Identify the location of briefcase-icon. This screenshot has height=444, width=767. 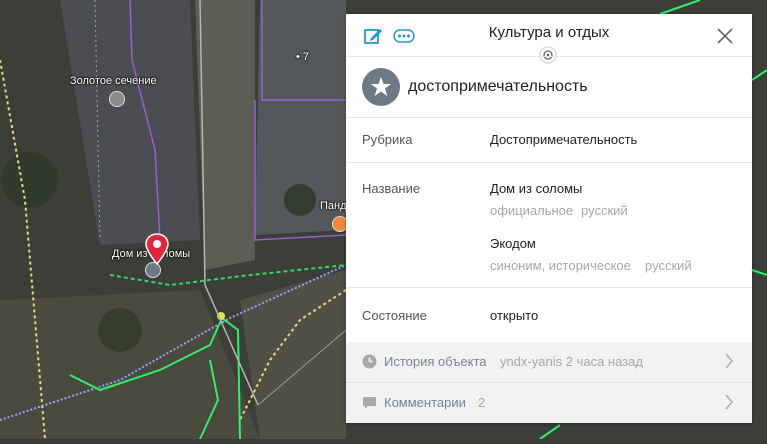
(117, 99).